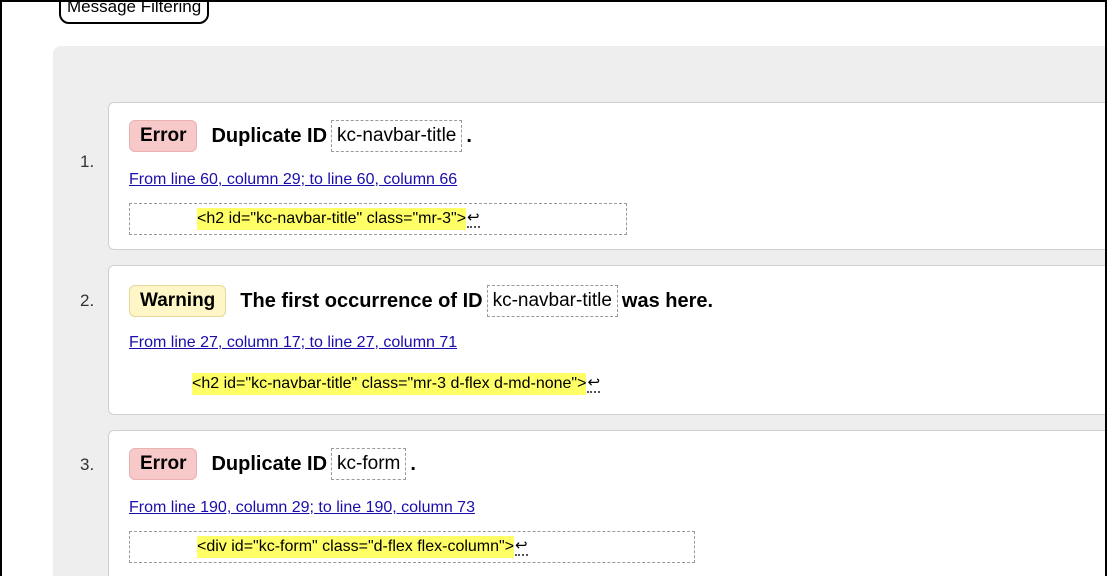 Image resolution: width=1107 pixels, height=576 pixels. Describe the element at coordinates (134, 13) in the screenshot. I see `message-filtering-toggle: Message Filtering` at that location.